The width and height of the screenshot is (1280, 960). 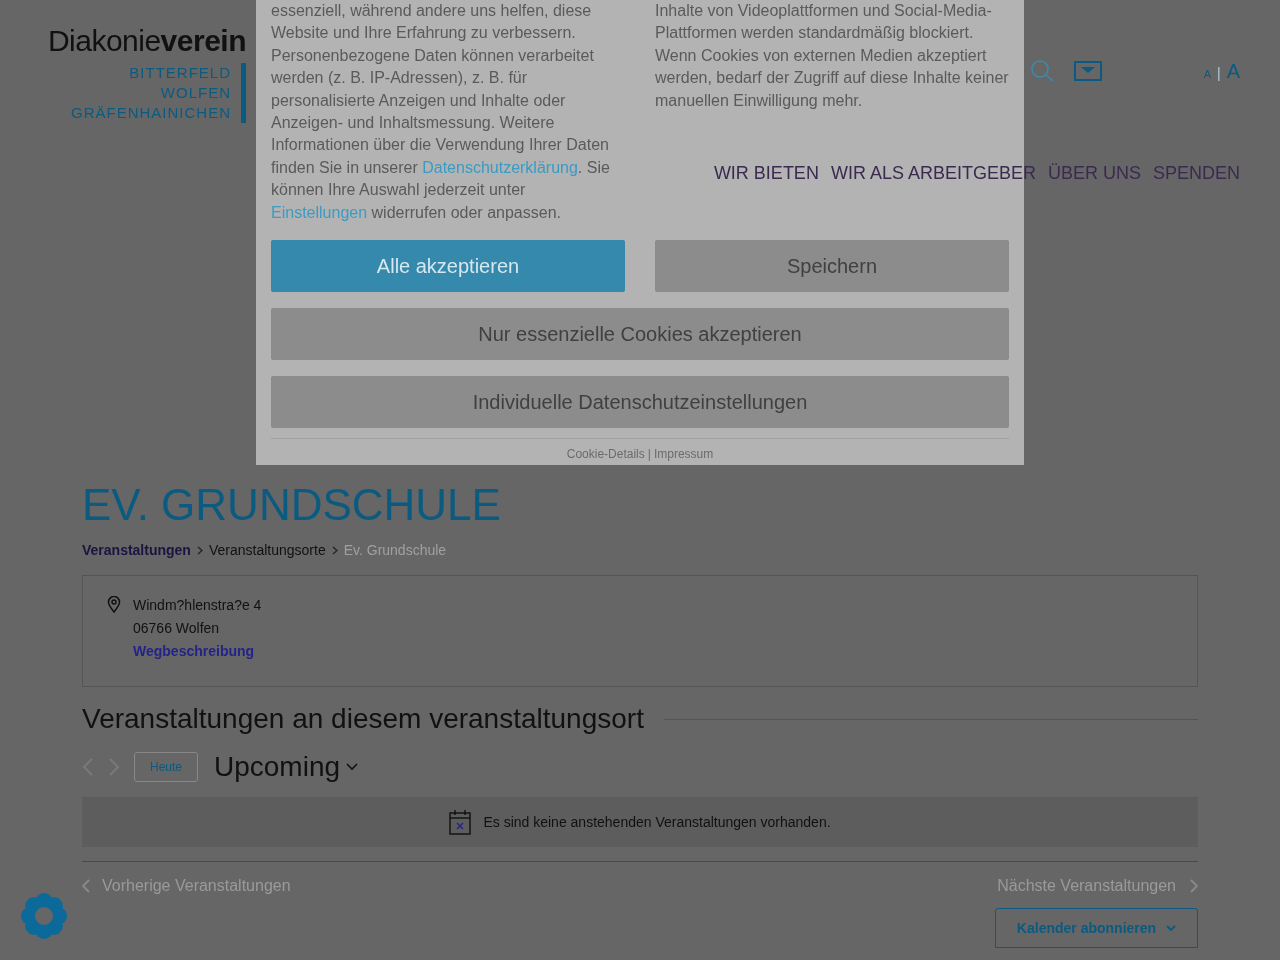 What do you see at coordinates (319, 212) in the screenshot?
I see `cookie-text-link: Einstellungen` at bounding box center [319, 212].